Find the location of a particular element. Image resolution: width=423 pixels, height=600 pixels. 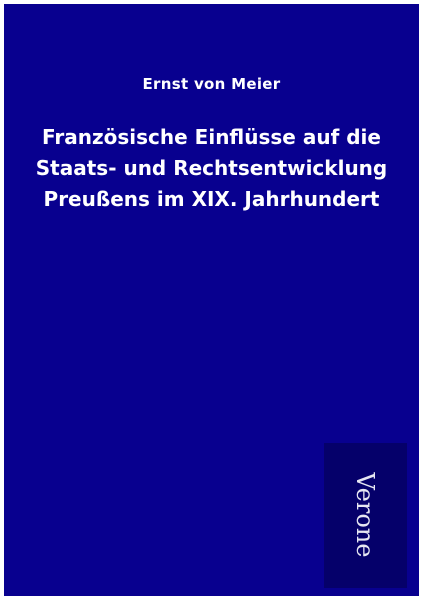

title-line-1: Französische Einflüsse auf die is located at coordinates (211, 137).